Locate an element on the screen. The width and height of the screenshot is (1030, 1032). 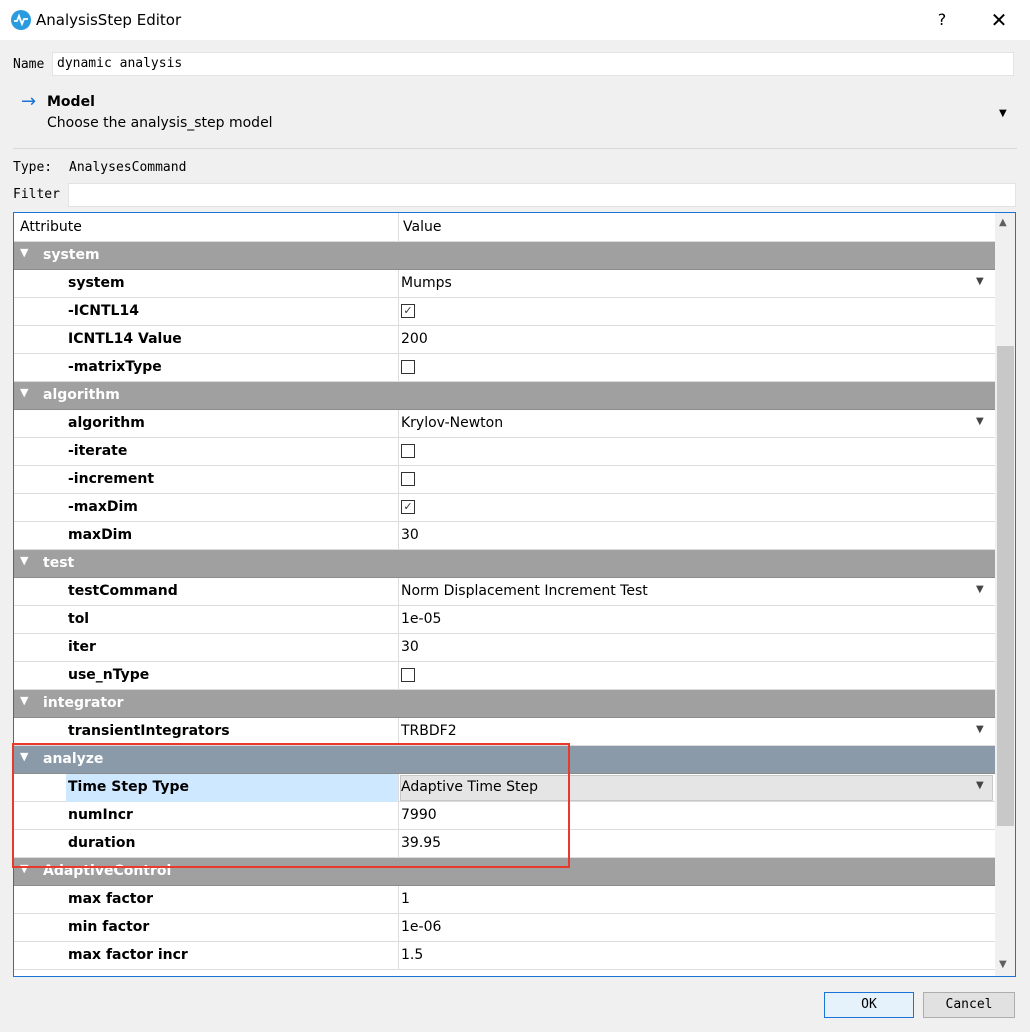
type-value: AnalysesCommand is located at coordinates (128, 167).